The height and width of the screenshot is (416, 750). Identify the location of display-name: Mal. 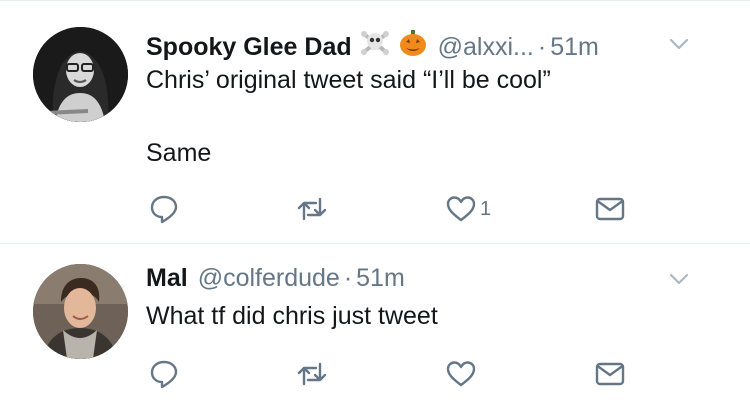
(167, 278).